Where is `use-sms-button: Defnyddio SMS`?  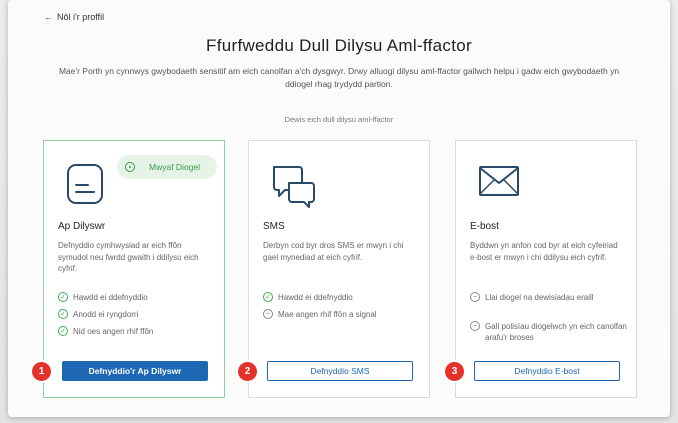 use-sms-button: Defnyddio SMS is located at coordinates (340, 371).